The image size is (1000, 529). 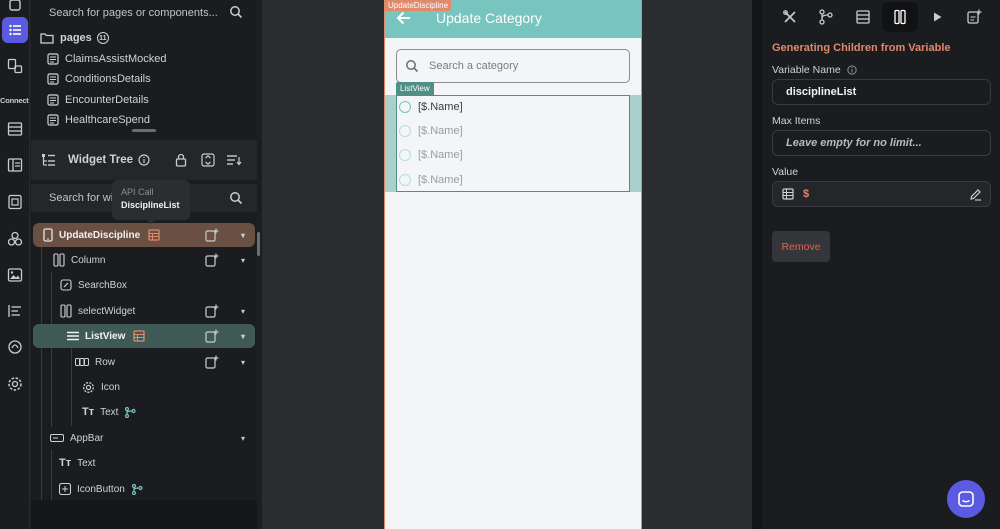 I want to click on tree-node-label: AppBar, so click(x=87, y=438).